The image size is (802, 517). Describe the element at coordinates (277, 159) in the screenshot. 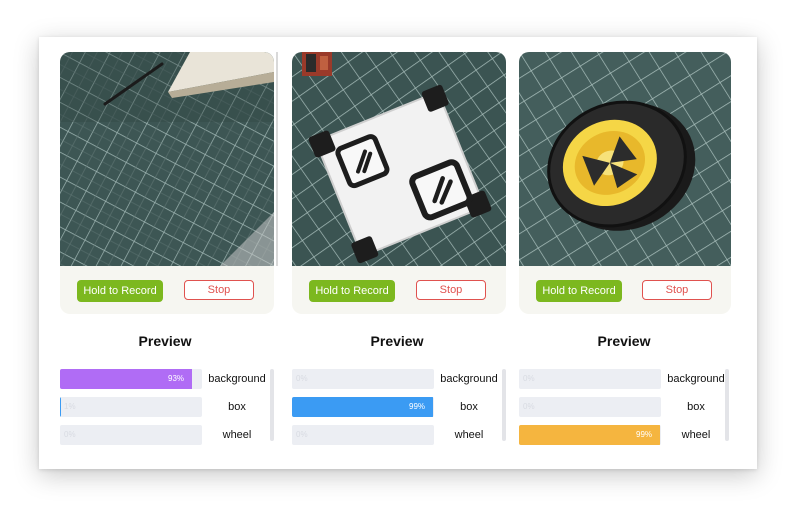

I see `capture-scrollbar` at that location.